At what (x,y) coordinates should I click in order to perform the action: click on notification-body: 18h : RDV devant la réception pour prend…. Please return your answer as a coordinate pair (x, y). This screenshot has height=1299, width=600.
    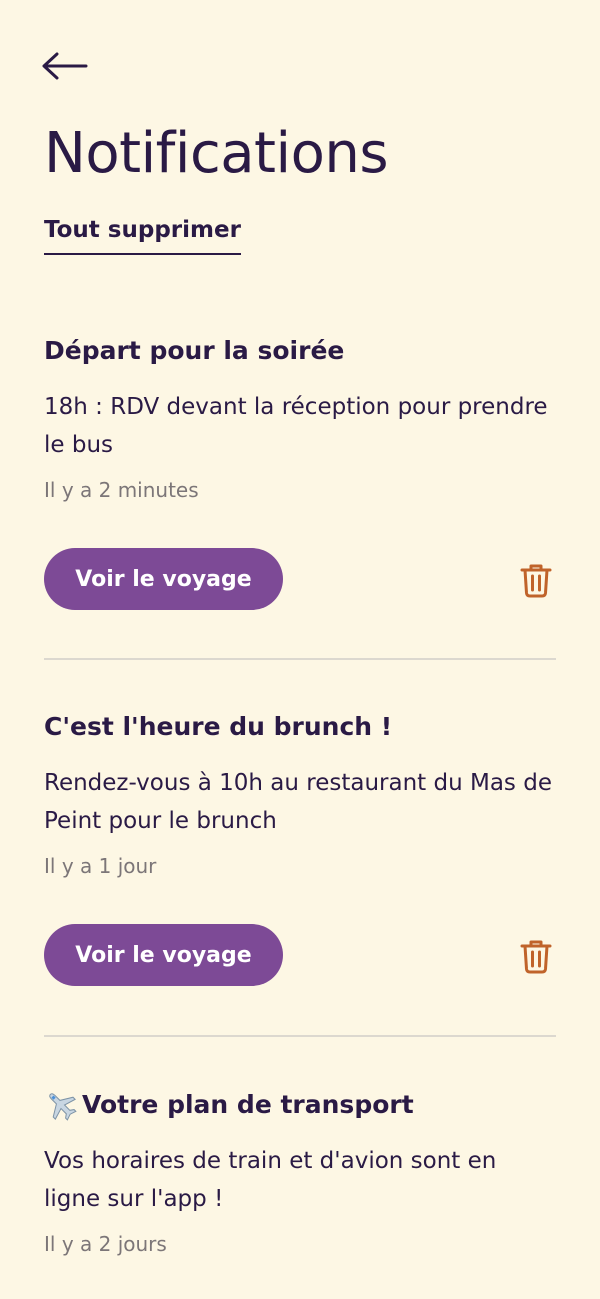
    Looking at the image, I should click on (296, 426).